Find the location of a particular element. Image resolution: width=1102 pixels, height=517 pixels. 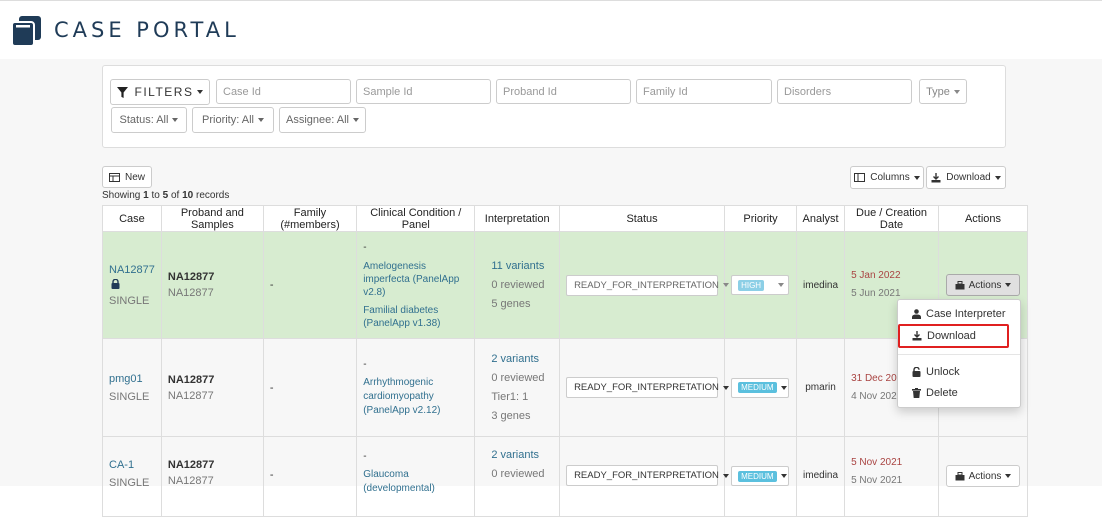

toolbox-icon is located at coordinates (960, 284).